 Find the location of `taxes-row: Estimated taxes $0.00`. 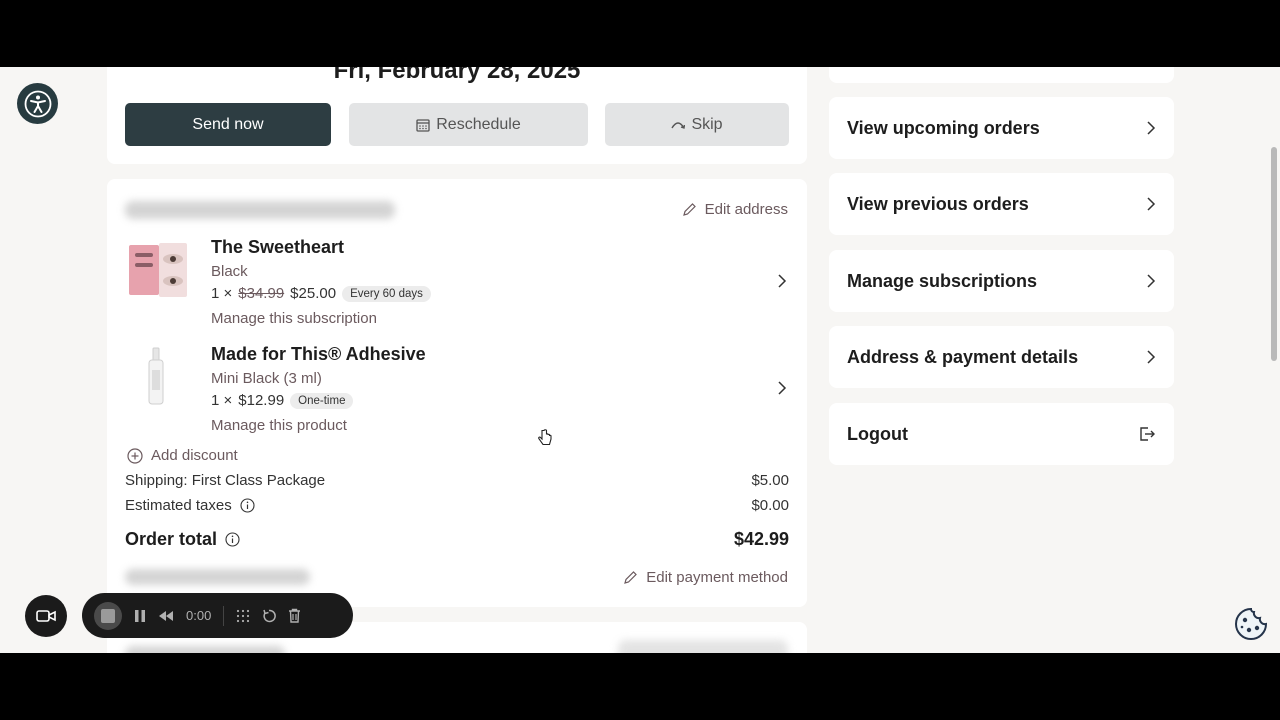

taxes-row: Estimated taxes $0.00 is located at coordinates (457, 505).